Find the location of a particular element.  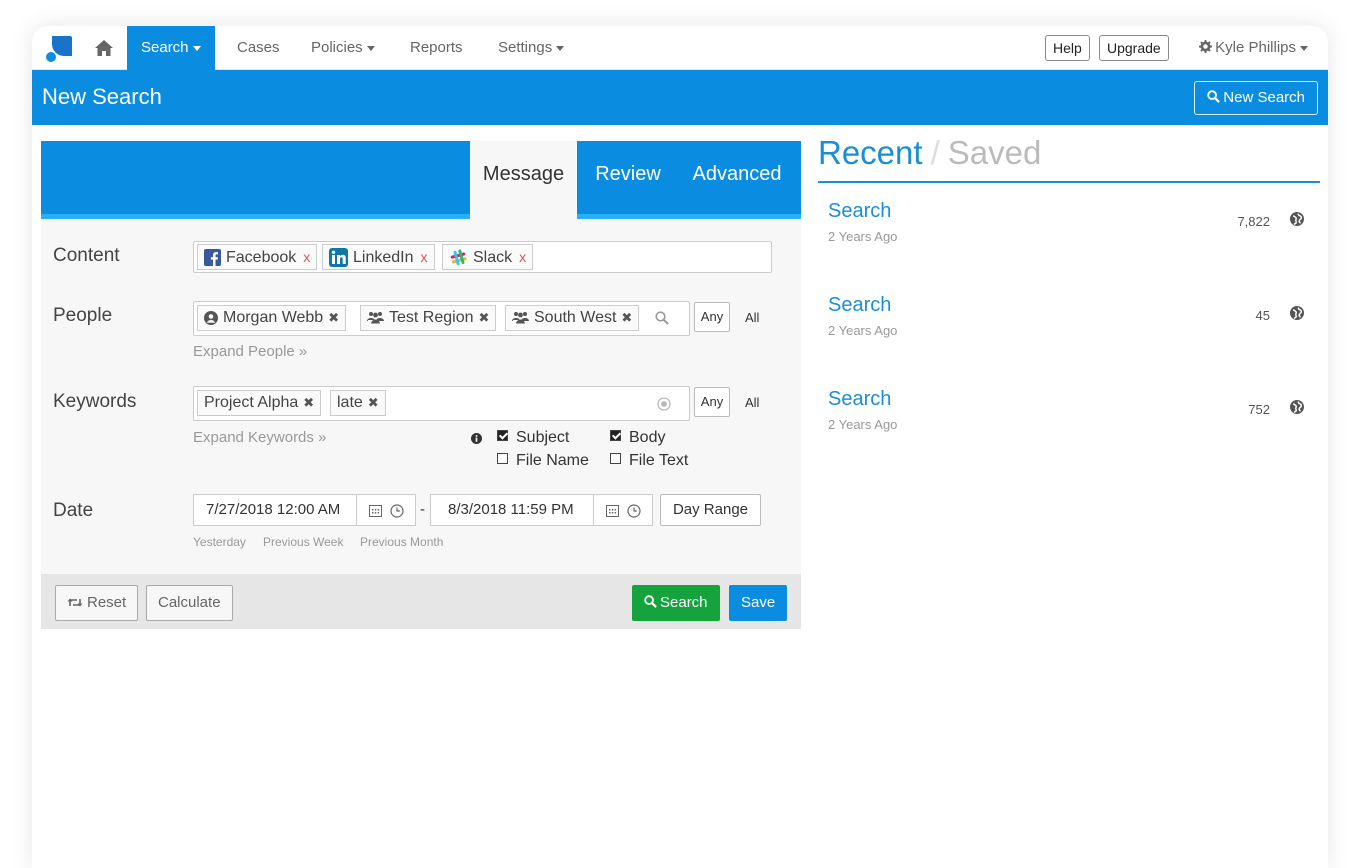

recent-saved-heading: Recent / Saved is located at coordinates (930, 152).